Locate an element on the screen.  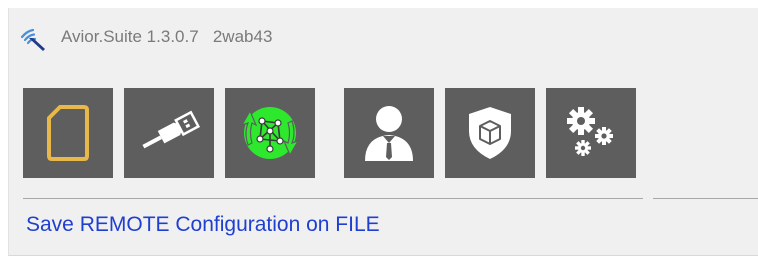
file-button is located at coordinates (68, 133).